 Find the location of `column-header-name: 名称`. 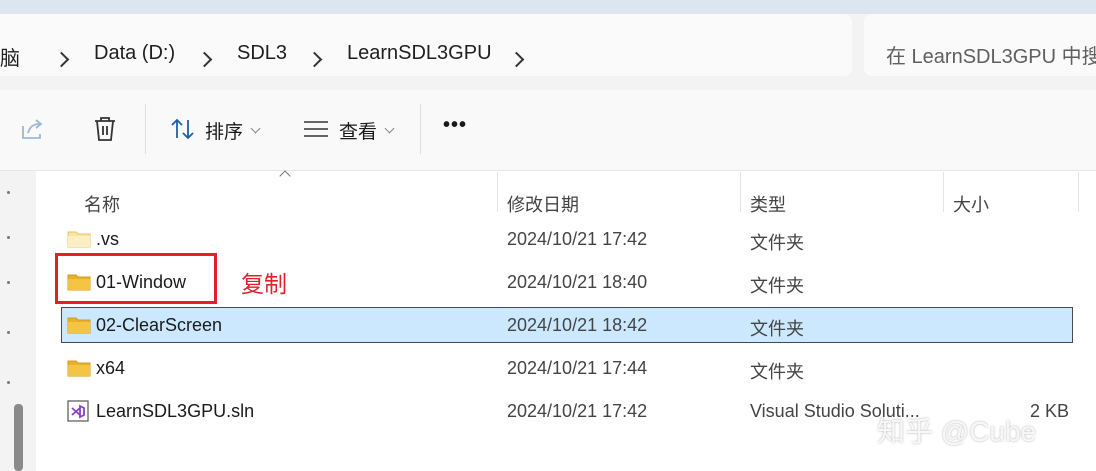

column-header-name: 名称 is located at coordinates (102, 204).